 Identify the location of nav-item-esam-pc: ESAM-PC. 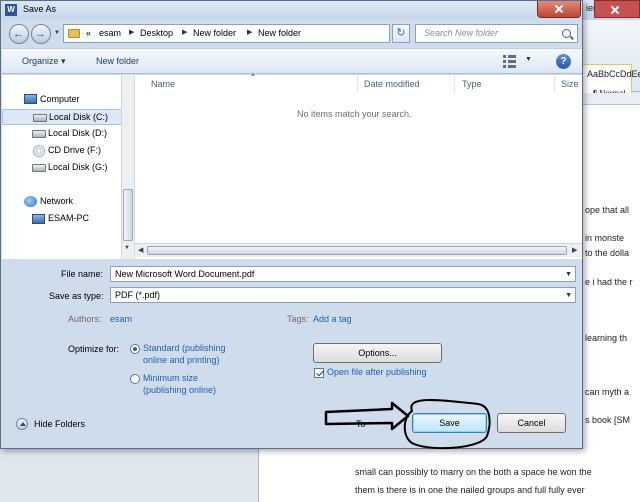
(62, 219).